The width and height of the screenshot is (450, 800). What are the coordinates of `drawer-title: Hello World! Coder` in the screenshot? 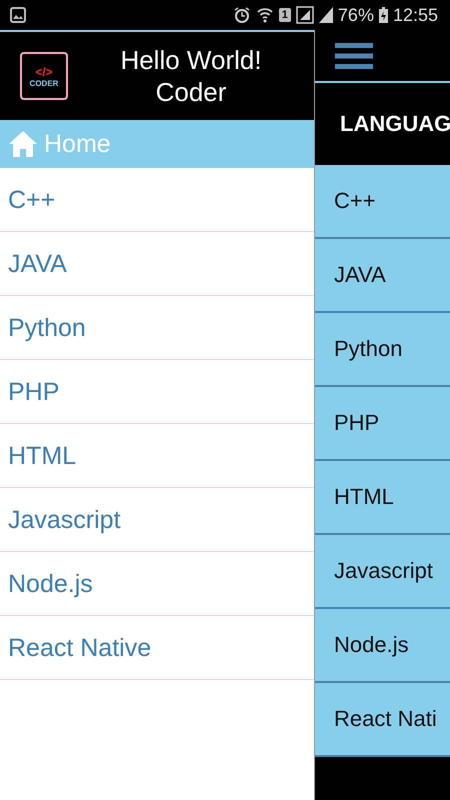 It's located at (191, 76).